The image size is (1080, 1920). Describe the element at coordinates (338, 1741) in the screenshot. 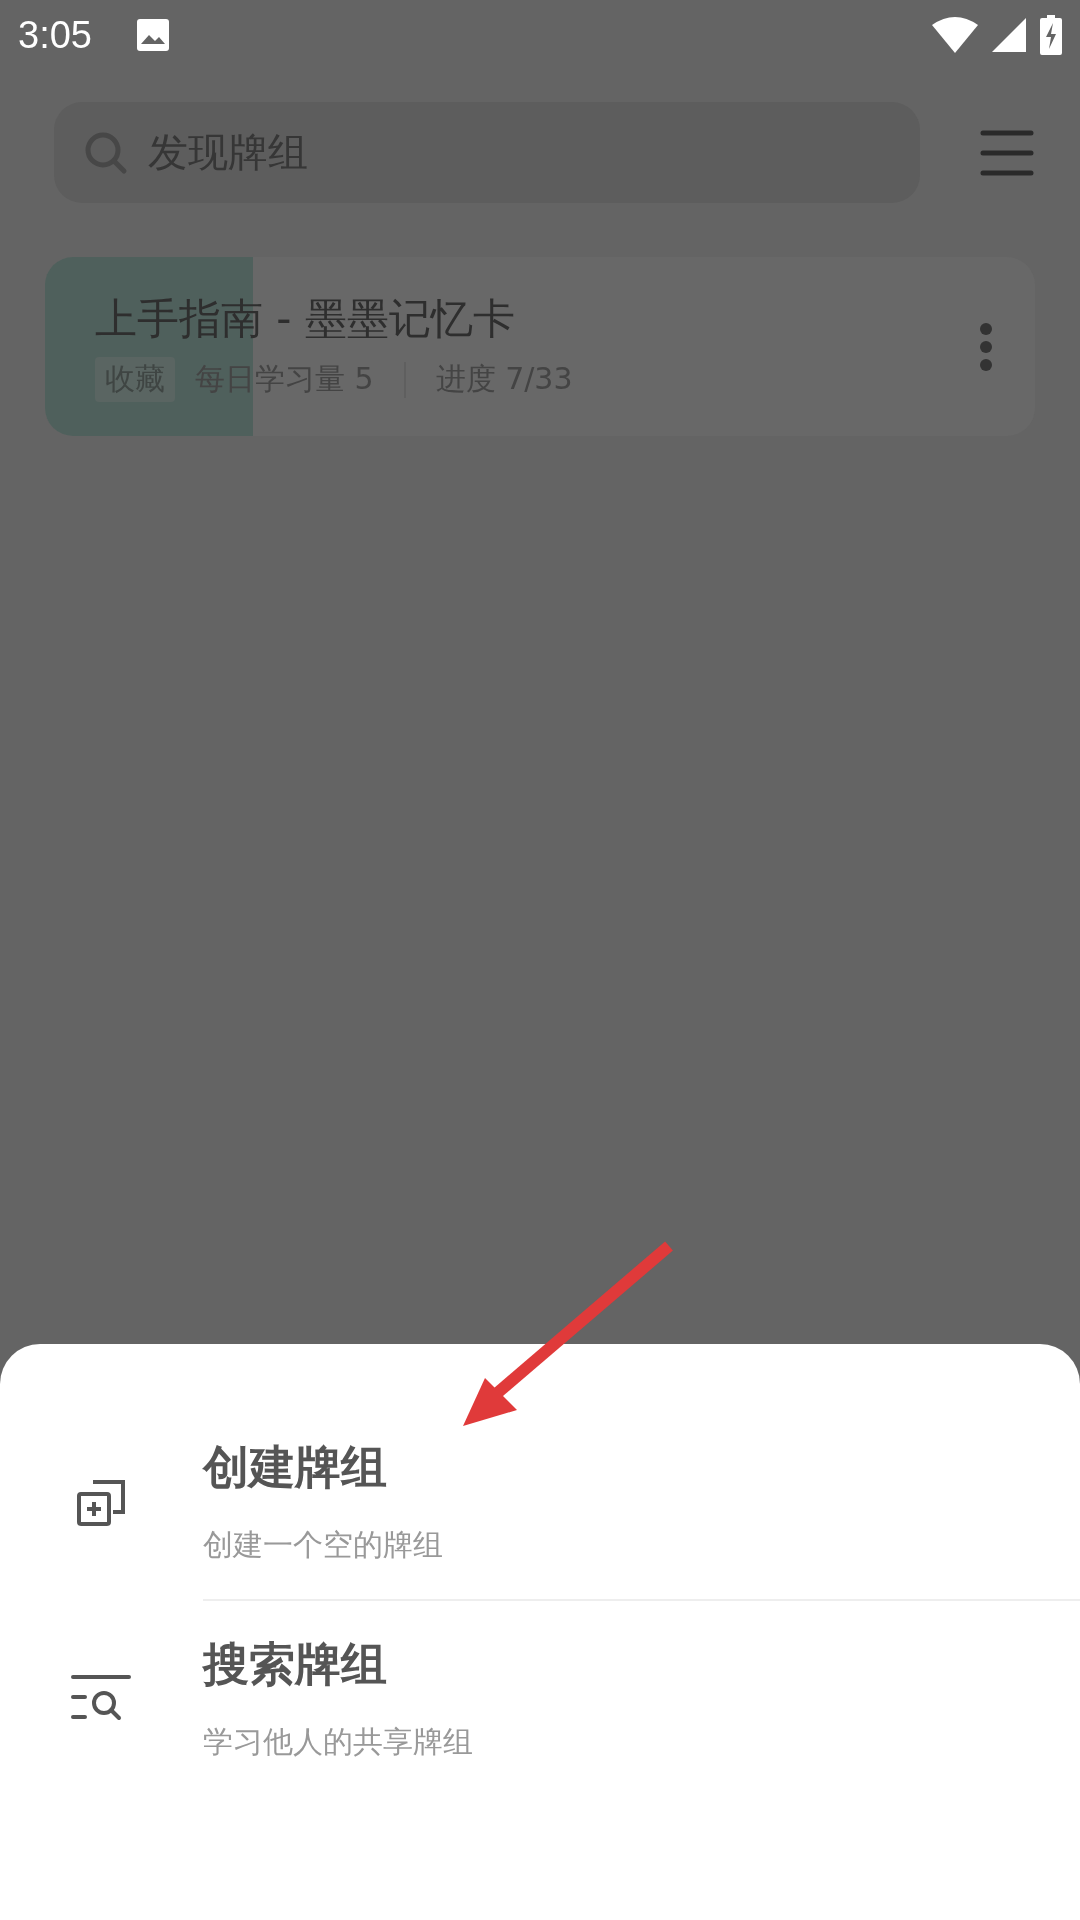

I see `option-subtitle: 学习他人的共享牌组` at that location.